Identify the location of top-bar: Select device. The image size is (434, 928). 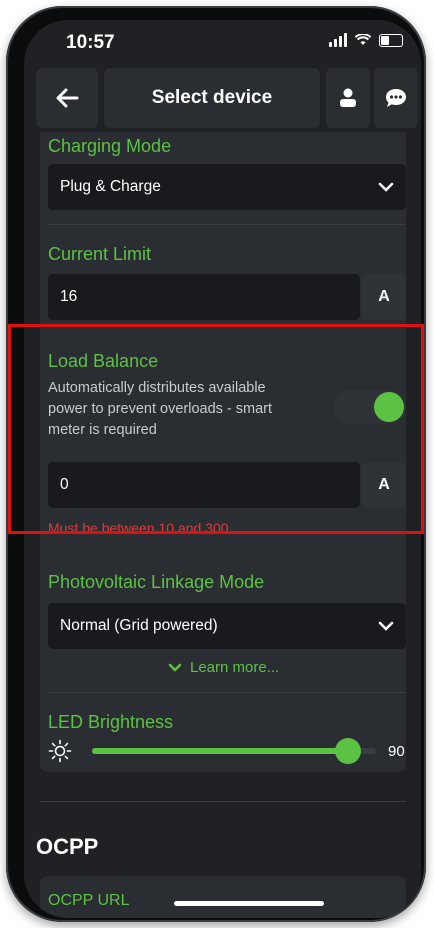
(227, 99).